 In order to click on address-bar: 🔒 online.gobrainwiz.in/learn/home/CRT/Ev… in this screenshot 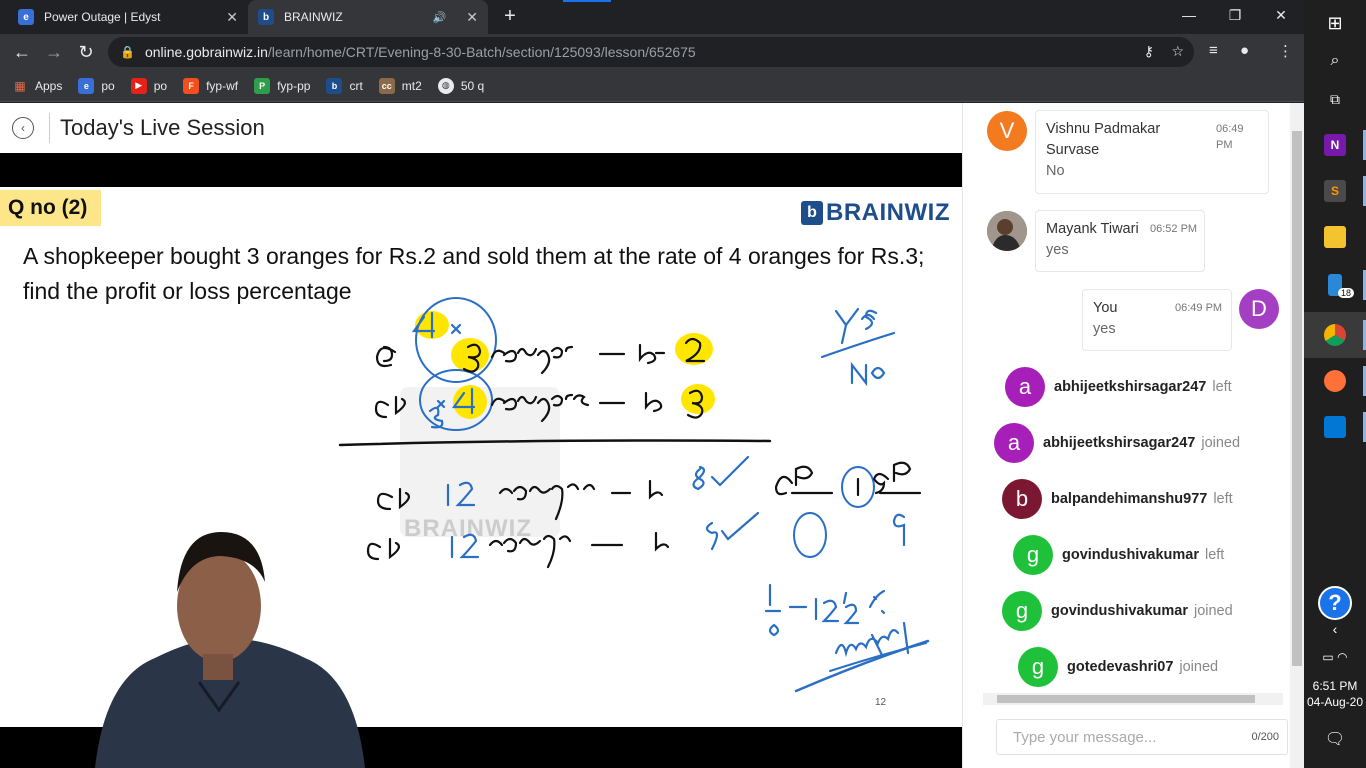, I will do `click(651, 52)`.